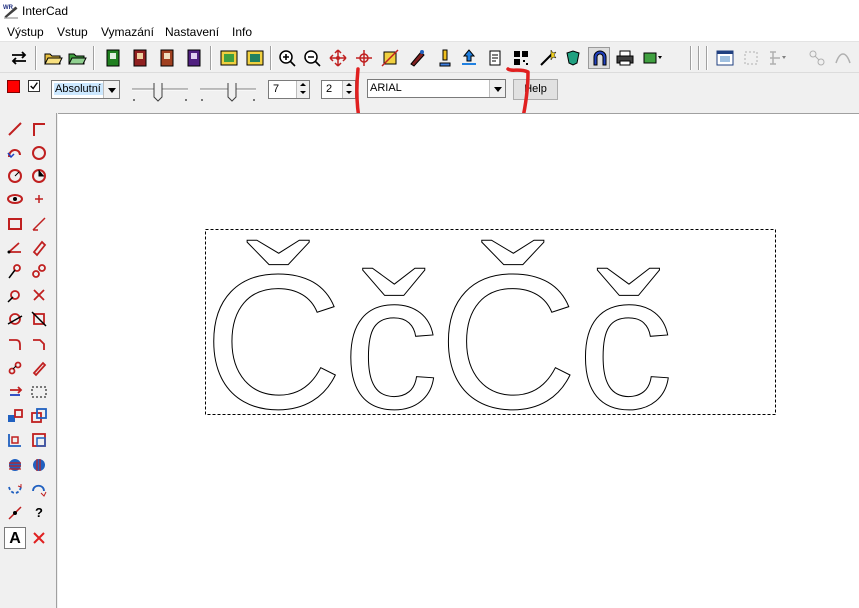 The height and width of the screenshot is (608, 859). What do you see at coordinates (194, 58) in the screenshot?
I see `purple-document-icon` at bounding box center [194, 58].